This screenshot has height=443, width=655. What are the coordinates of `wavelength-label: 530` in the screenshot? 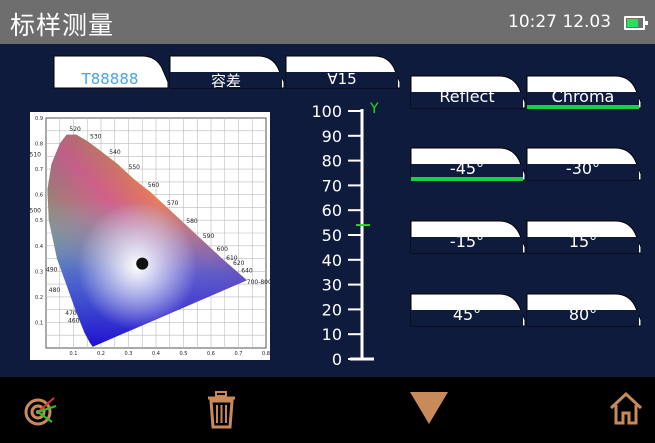 It's located at (96, 136).